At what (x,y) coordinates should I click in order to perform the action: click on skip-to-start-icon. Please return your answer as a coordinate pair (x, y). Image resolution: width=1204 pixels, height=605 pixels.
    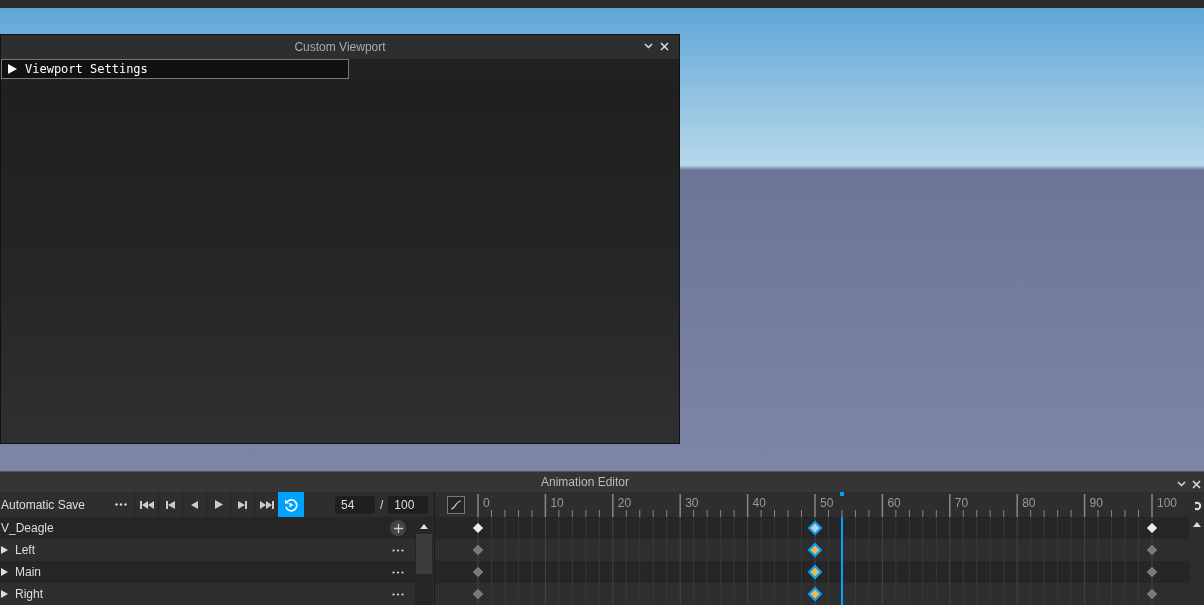
    Looking at the image, I should click on (146, 504).